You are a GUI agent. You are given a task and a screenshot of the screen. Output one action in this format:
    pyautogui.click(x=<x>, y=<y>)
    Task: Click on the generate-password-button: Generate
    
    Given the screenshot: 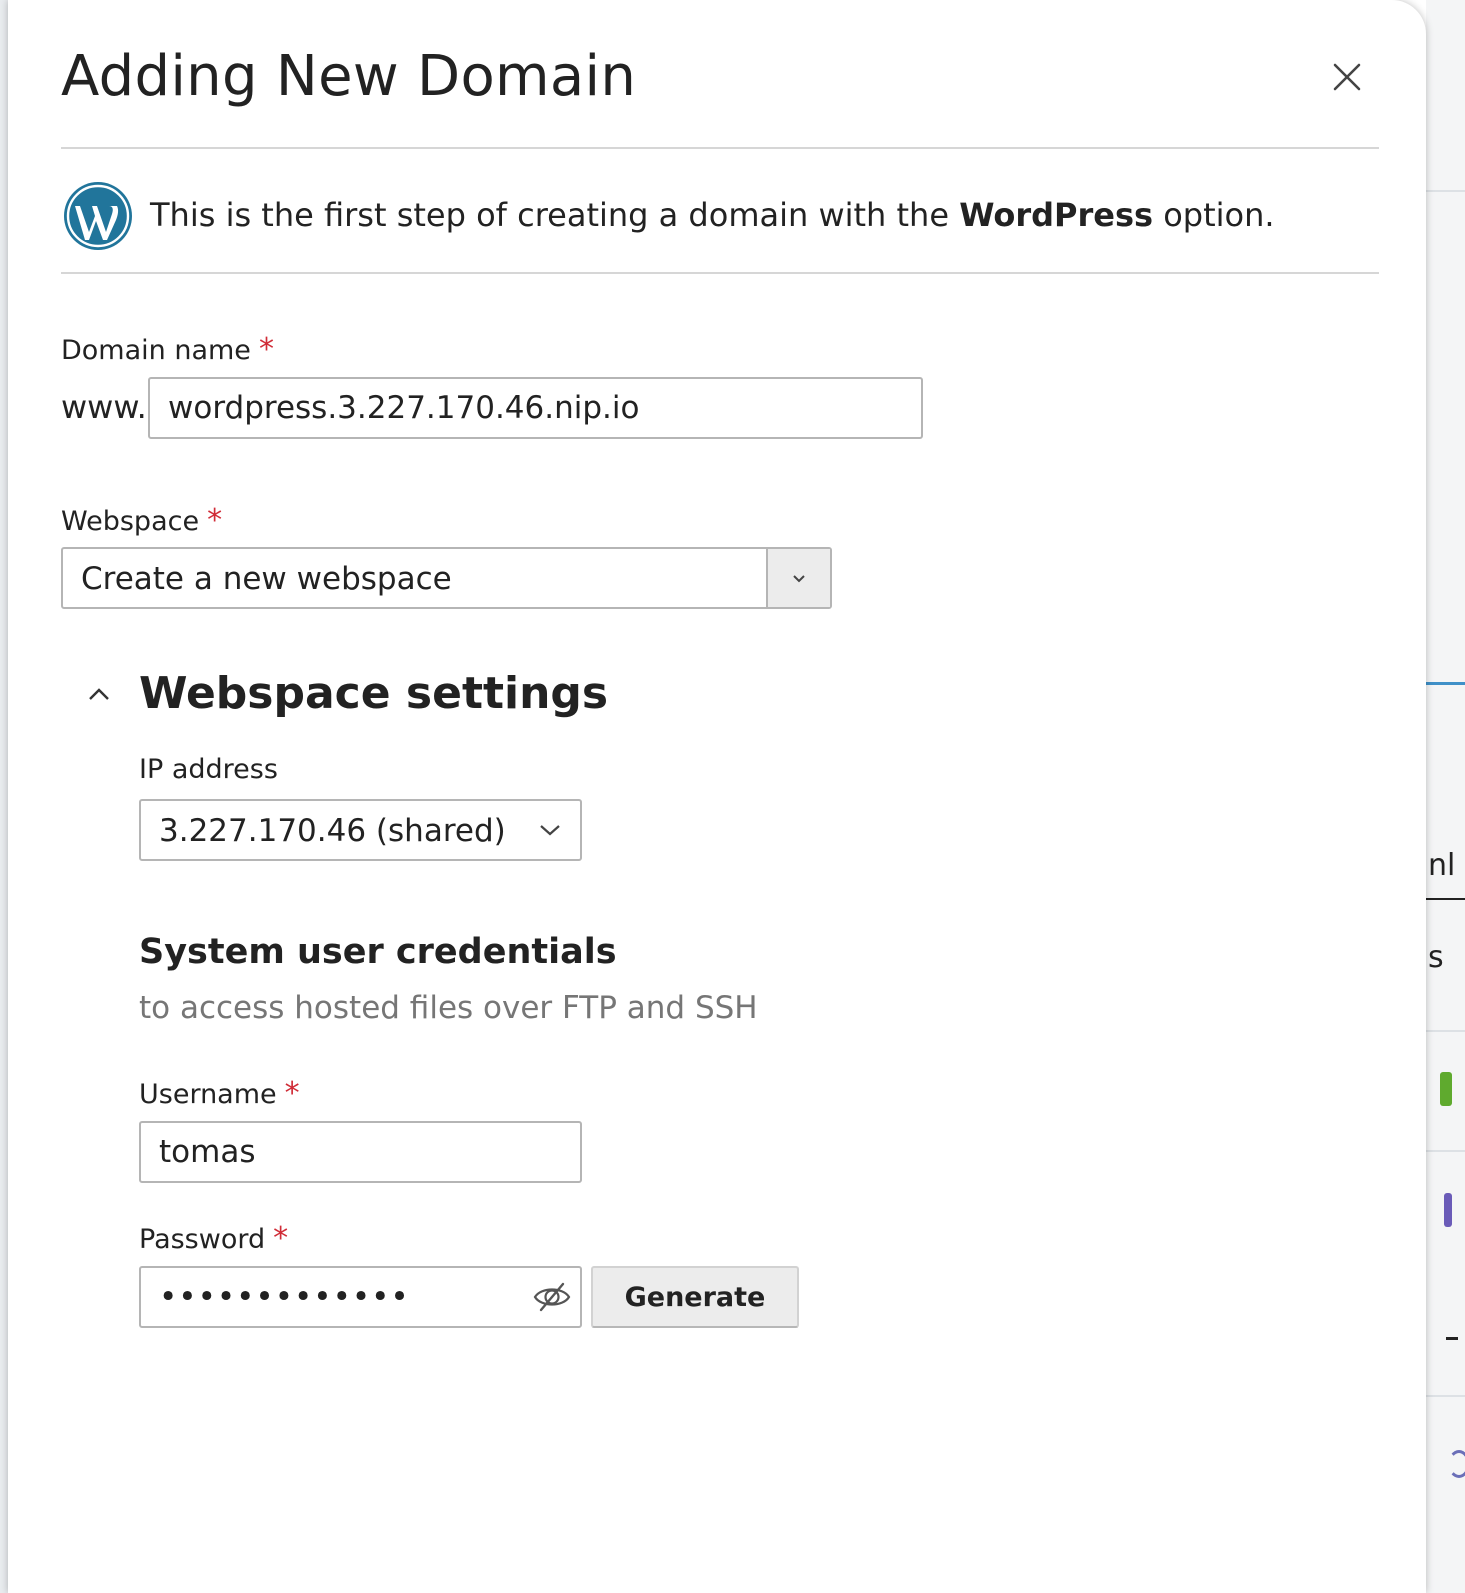 What is the action you would take?
    pyautogui.click(x=695, y=1297)
    